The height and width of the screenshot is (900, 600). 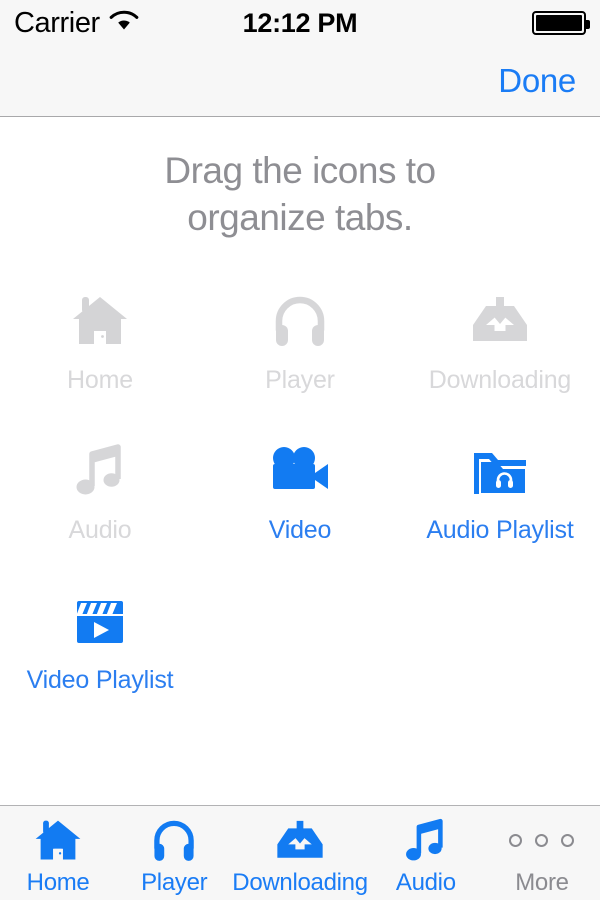 I want to click on tab-home: Home, so click(x=58, y=853).